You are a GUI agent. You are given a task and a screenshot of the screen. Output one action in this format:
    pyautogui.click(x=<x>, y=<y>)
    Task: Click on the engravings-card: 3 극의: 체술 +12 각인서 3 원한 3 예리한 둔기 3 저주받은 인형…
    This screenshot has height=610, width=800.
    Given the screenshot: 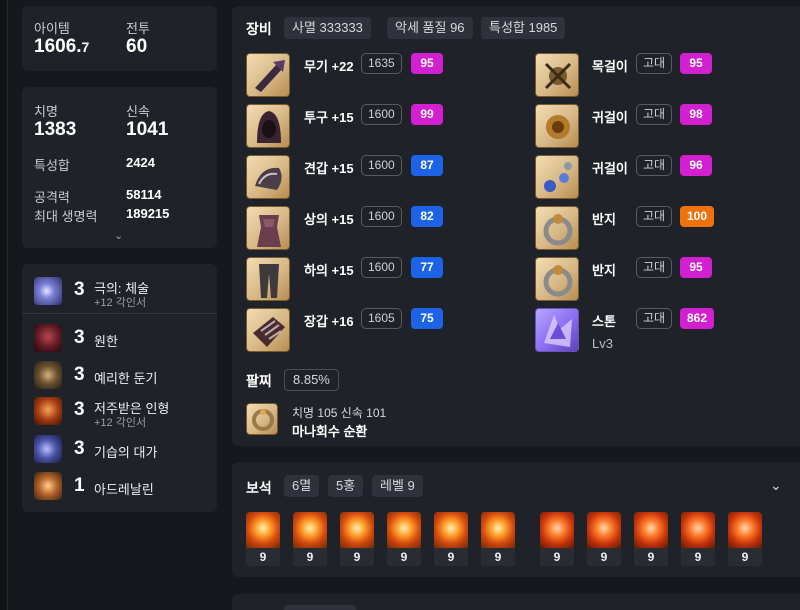 What is the action you would take?
    pyautogui.click(x=119, y=388)
    